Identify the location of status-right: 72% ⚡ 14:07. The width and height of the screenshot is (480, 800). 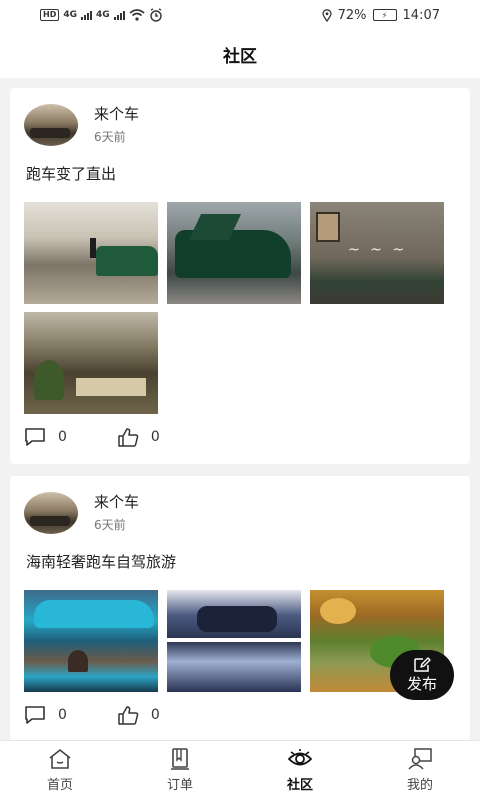
(380, 15).